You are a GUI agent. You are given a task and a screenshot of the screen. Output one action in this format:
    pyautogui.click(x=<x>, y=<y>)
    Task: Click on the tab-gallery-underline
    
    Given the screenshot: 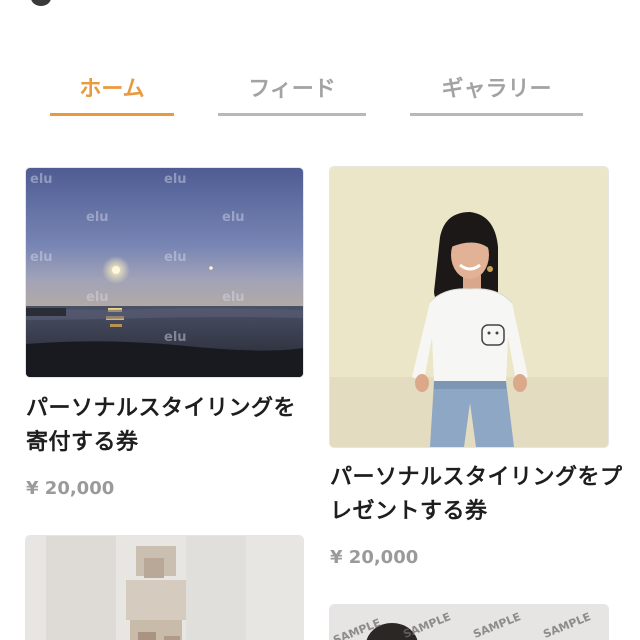 What is the action you would take?
    pyautogui.click(x=496, y=114)
    